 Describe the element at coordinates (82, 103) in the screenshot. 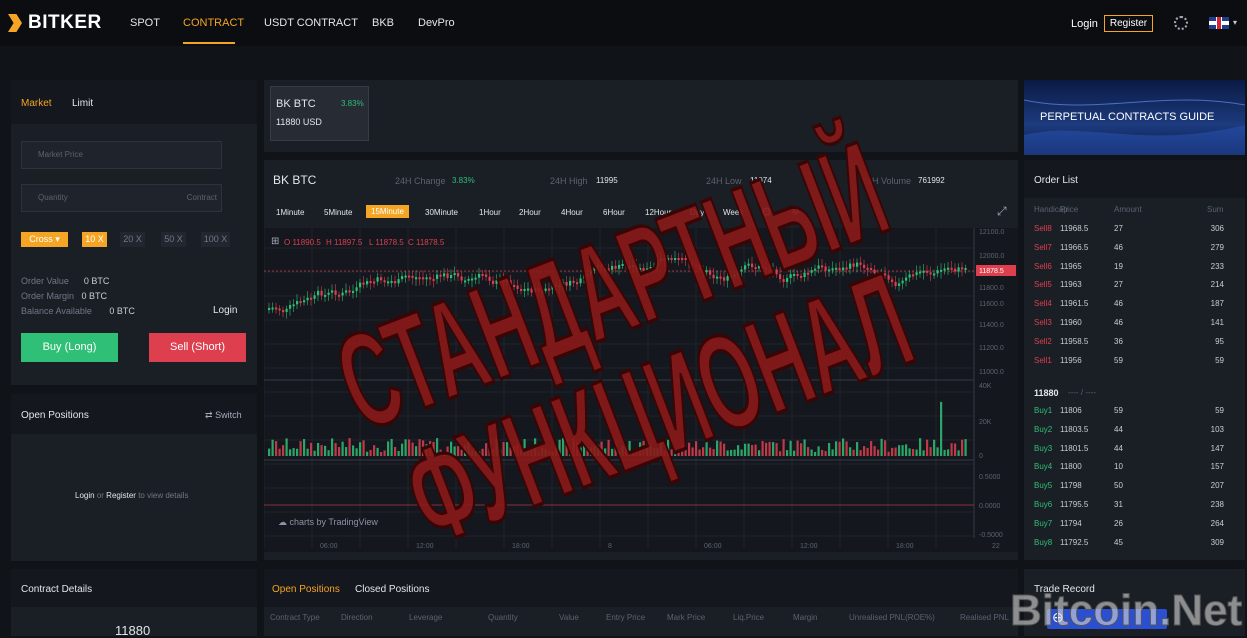

I see `tab-limit: Limit` at that location.